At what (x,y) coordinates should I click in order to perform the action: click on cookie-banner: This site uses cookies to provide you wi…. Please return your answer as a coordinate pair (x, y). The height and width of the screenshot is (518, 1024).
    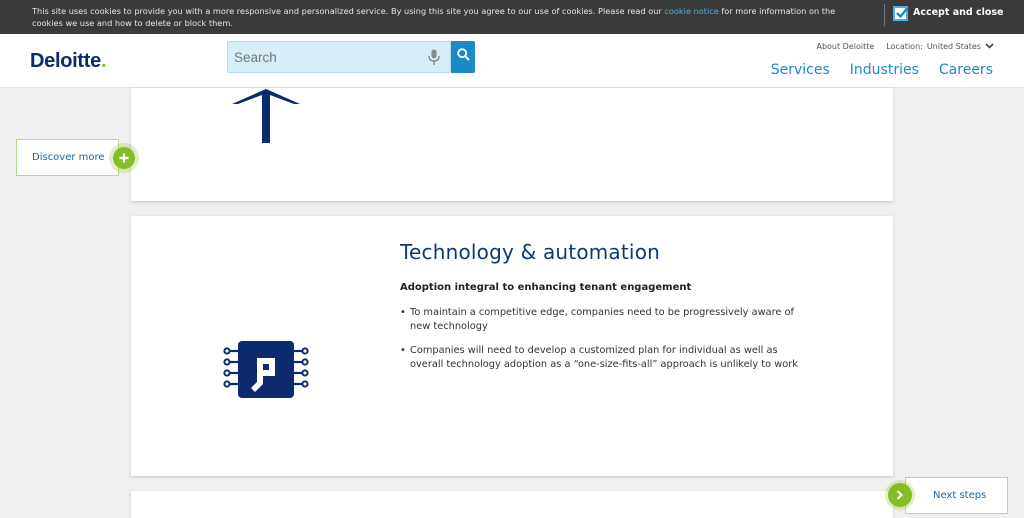
    Looking at the image, I should click on (512, 17).